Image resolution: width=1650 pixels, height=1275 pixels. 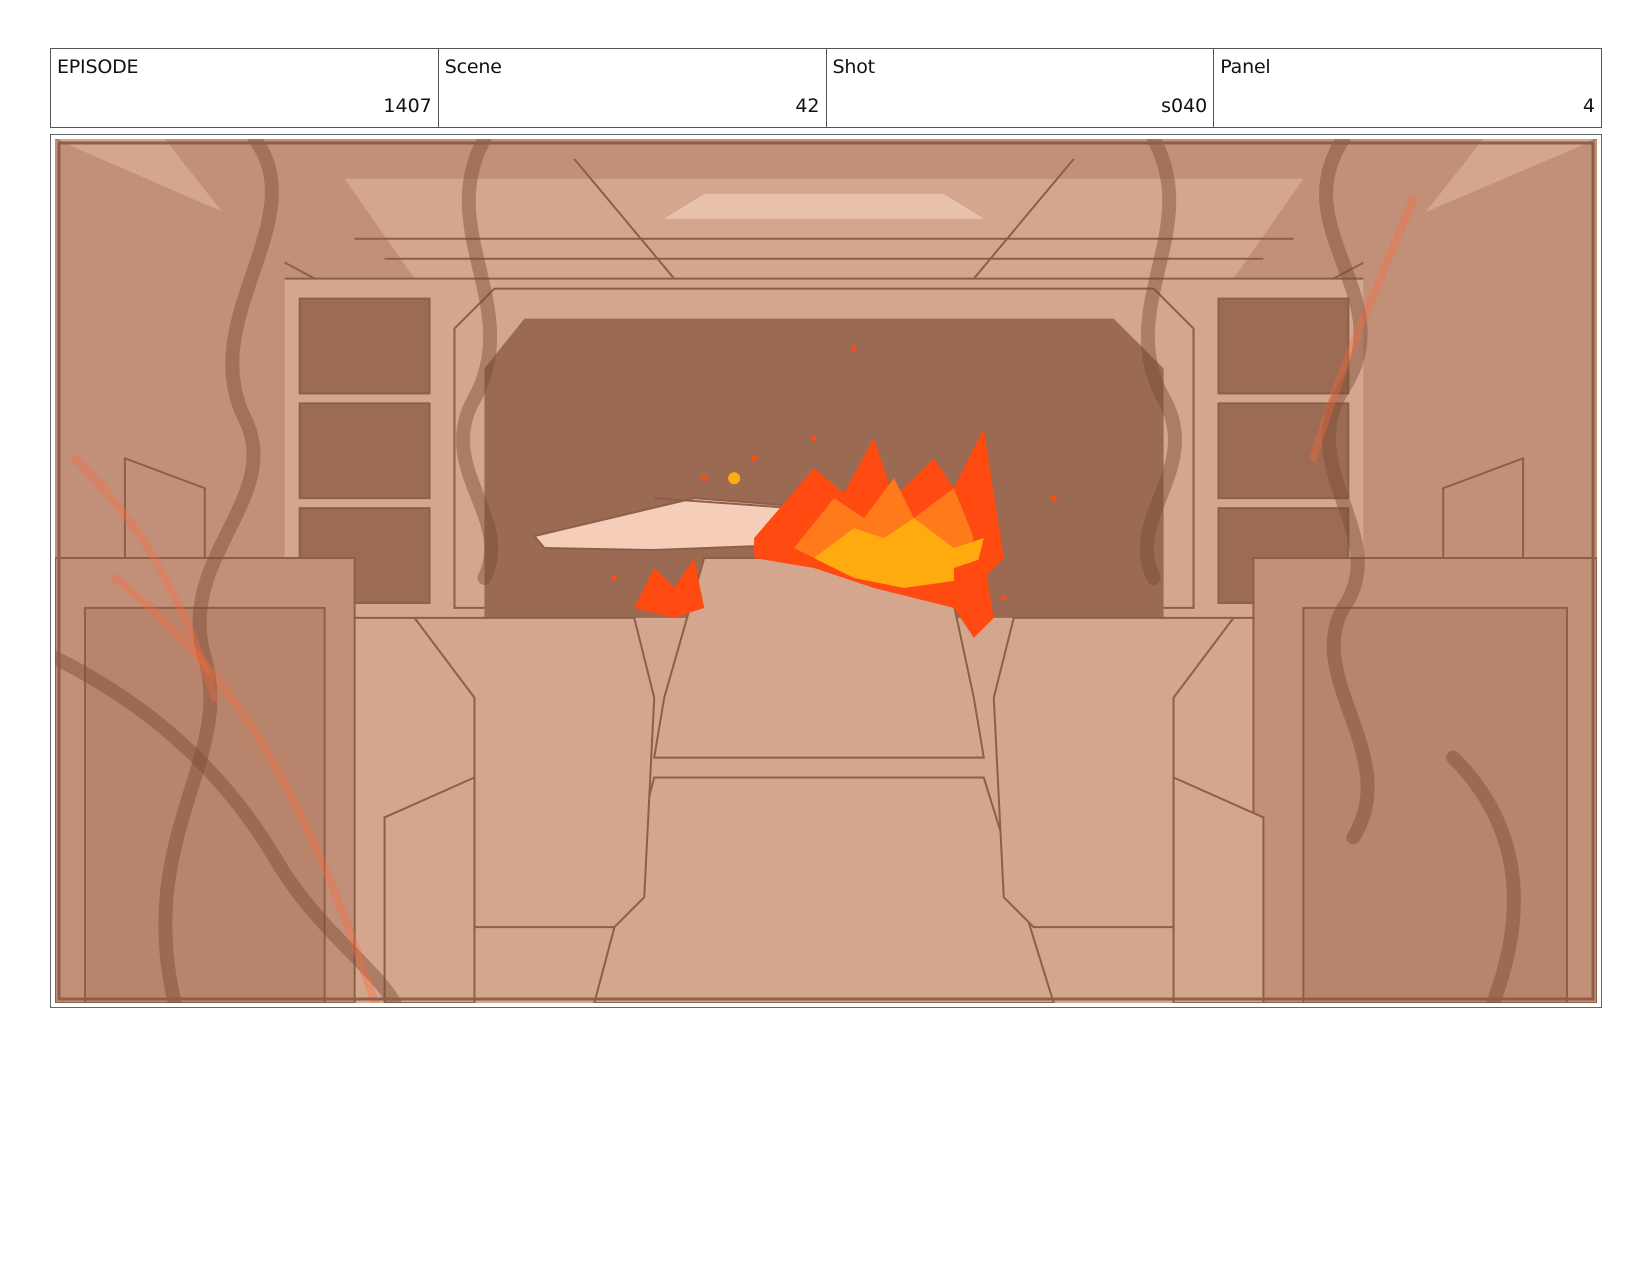 I want to click on right-console-panel, so click(x=1218, y=889).